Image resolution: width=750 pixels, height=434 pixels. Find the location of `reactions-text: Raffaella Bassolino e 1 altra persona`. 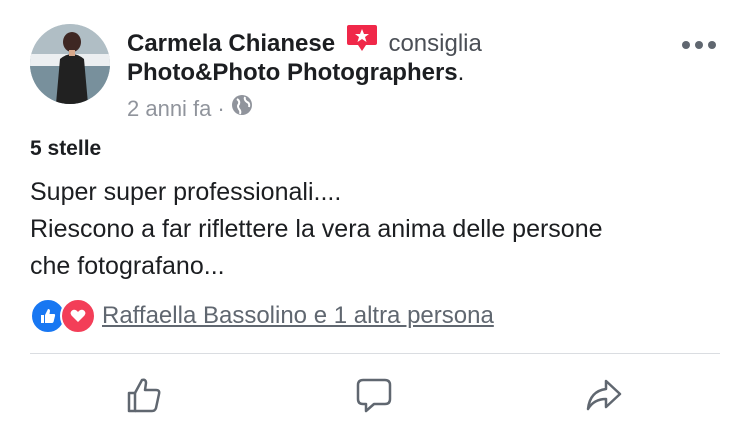

reactions-text: Raffaella Bassolino e 1 altra persona is located at coordinates (298, 316).